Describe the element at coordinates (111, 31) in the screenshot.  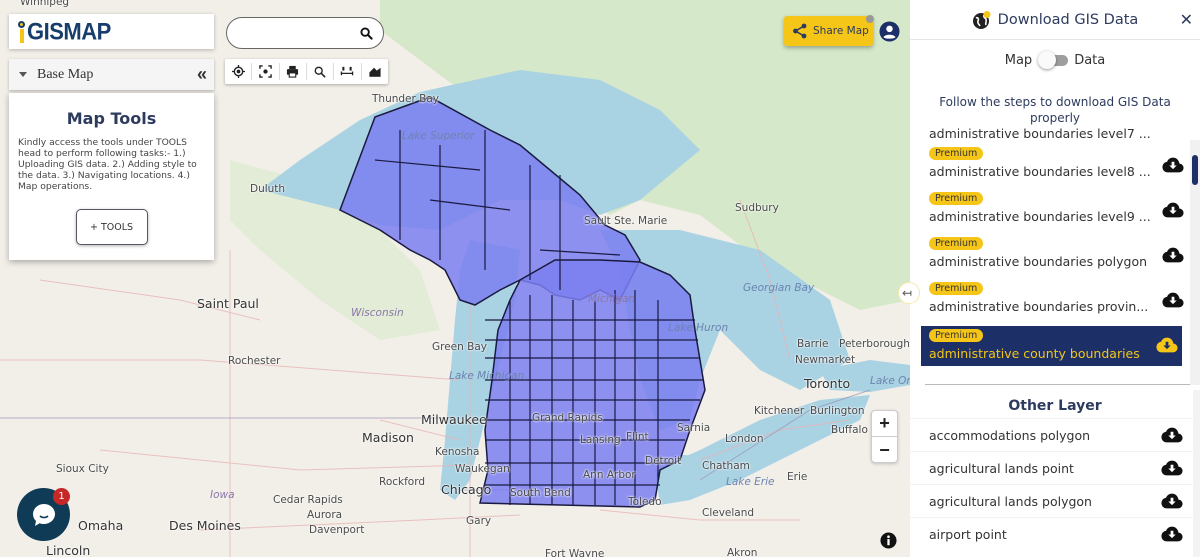
I see `igismap-logo: GISMAP` at that location.